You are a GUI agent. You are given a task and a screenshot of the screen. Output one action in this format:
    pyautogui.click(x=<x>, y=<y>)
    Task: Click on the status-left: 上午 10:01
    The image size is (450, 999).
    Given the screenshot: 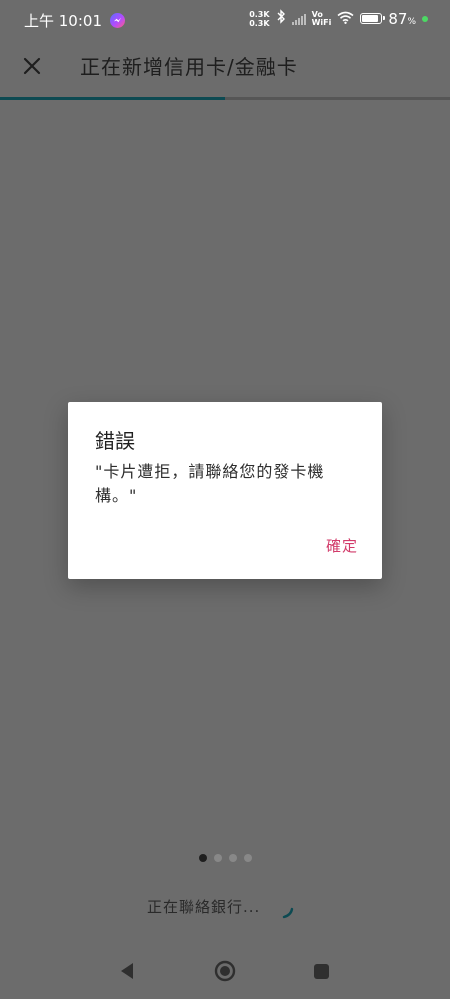 What is the action you would take?
    pyautogui.click(x=74, y=20)
    